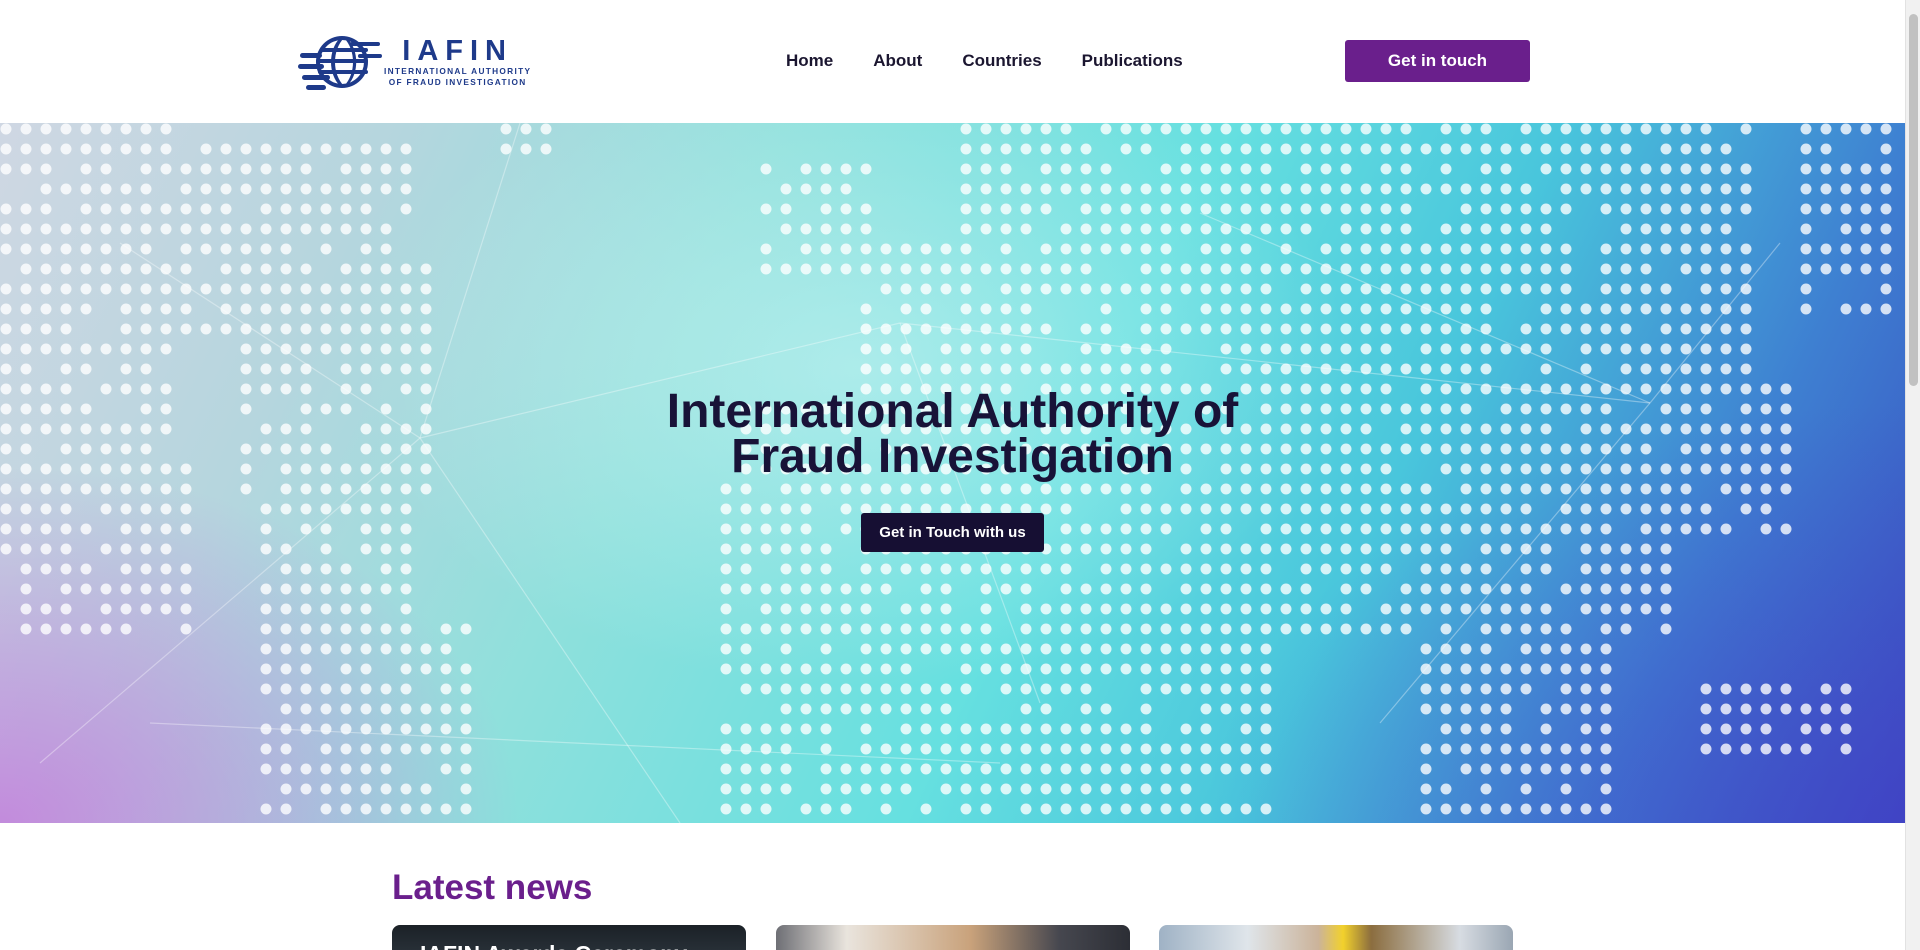 The height and width of the screenshot is (950, 1920). Describe the element at coordinates (1132, 61) in the screenshot. I see `nav-item-publications: Publications` at that location.